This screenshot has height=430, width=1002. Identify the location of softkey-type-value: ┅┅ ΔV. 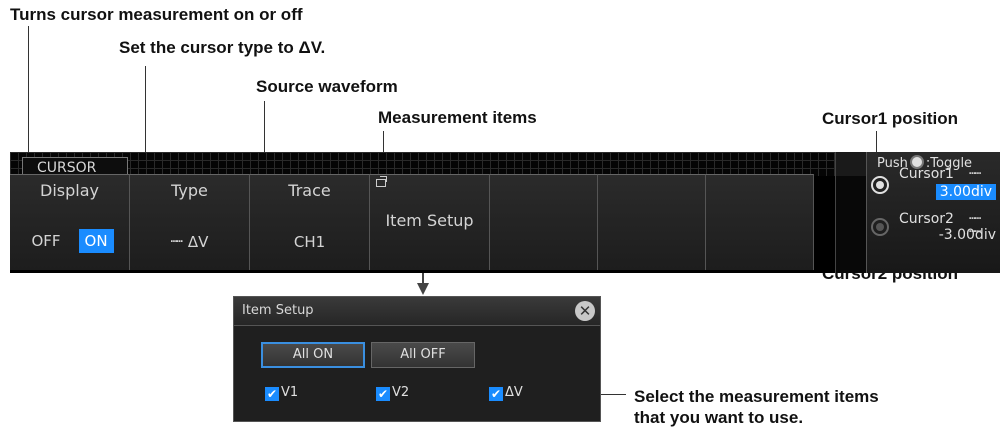
(189, 242).